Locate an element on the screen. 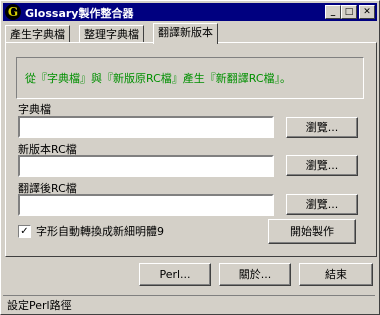  tab-label: 整理字典檔 is located at coordinates (111, 34).